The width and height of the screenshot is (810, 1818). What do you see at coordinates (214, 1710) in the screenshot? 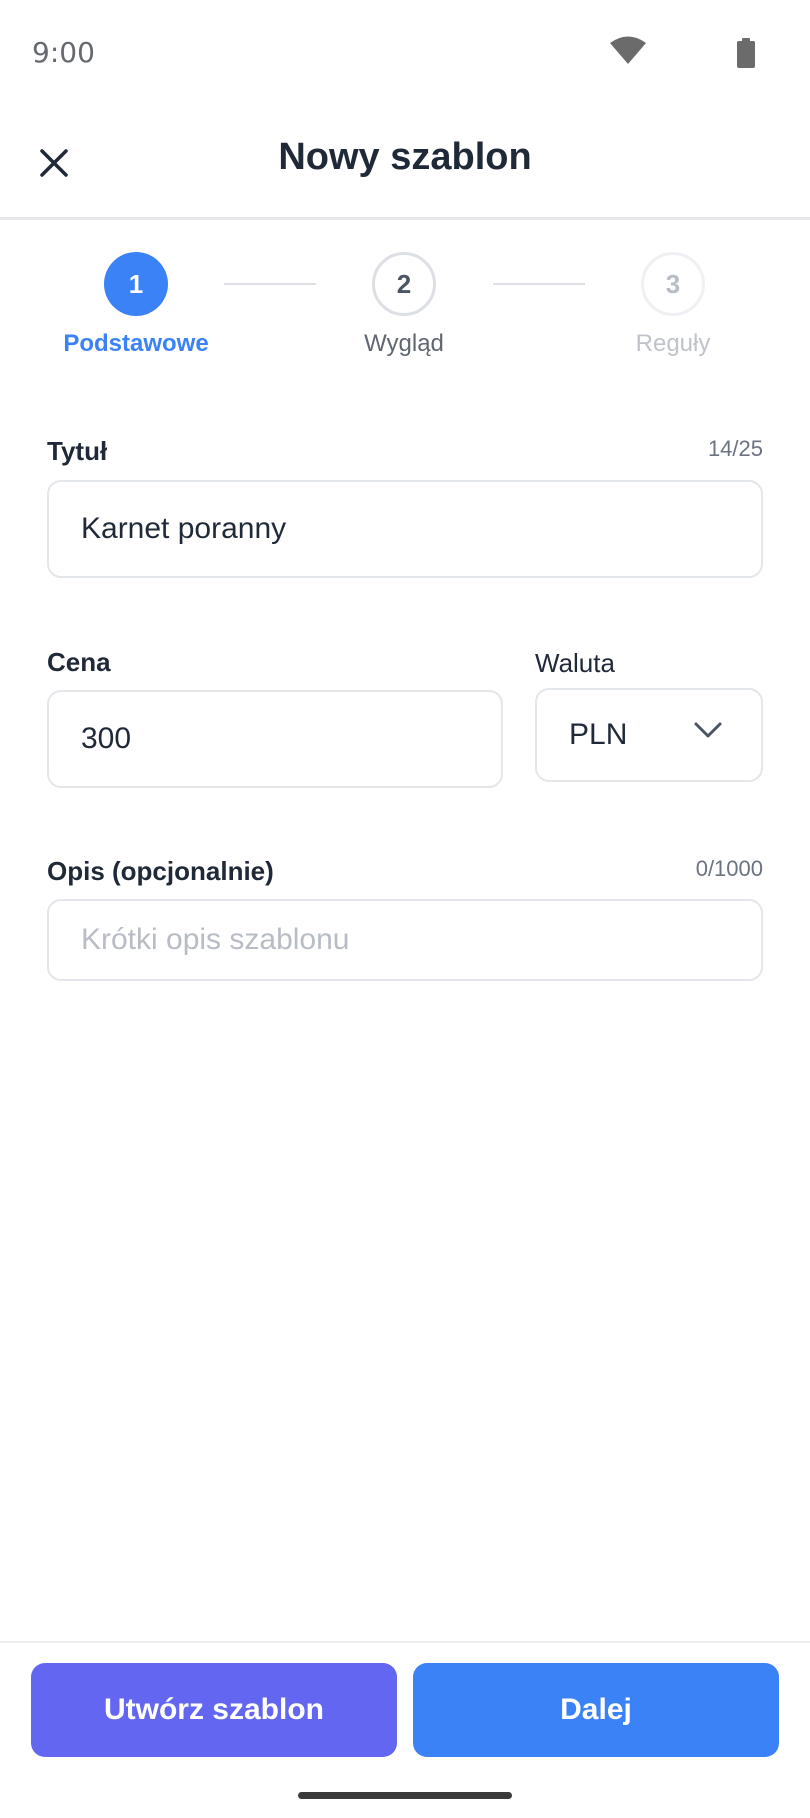
I see `create-template-button: Utwórz szablon` at bounding box center [214, 1710].